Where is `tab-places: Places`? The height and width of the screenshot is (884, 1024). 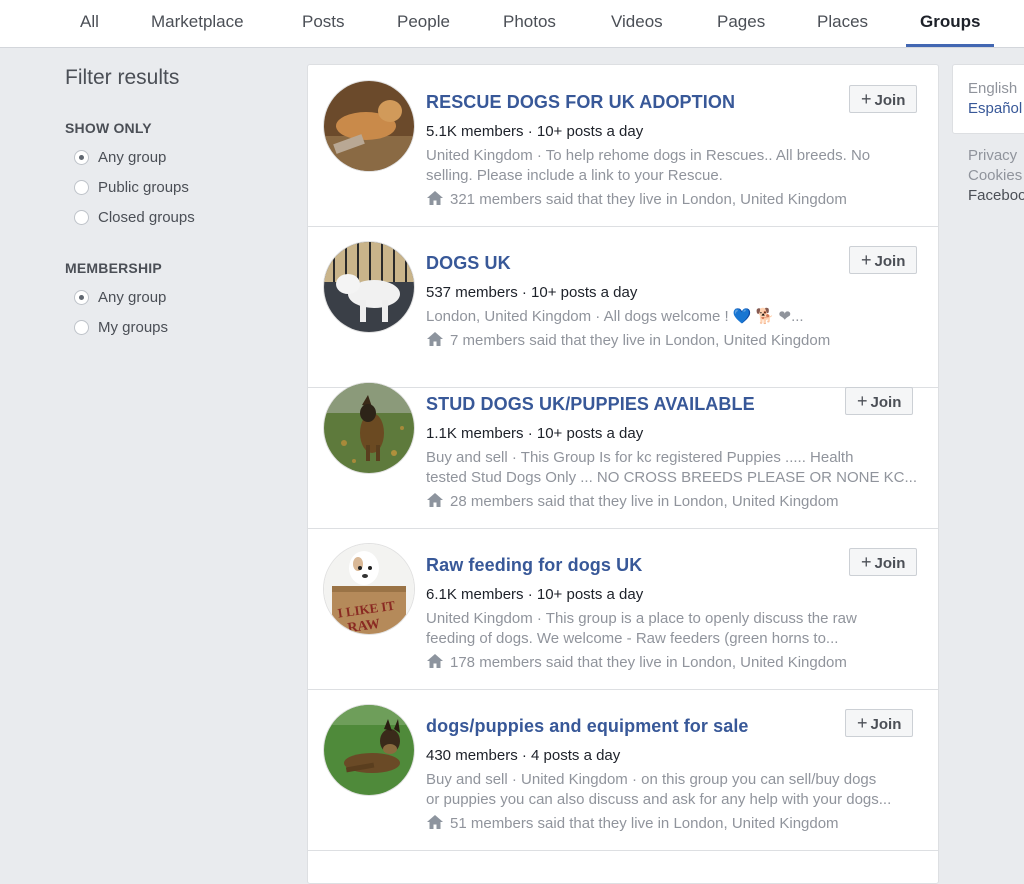
tab-places: Places is located at coordinates (842, 23).